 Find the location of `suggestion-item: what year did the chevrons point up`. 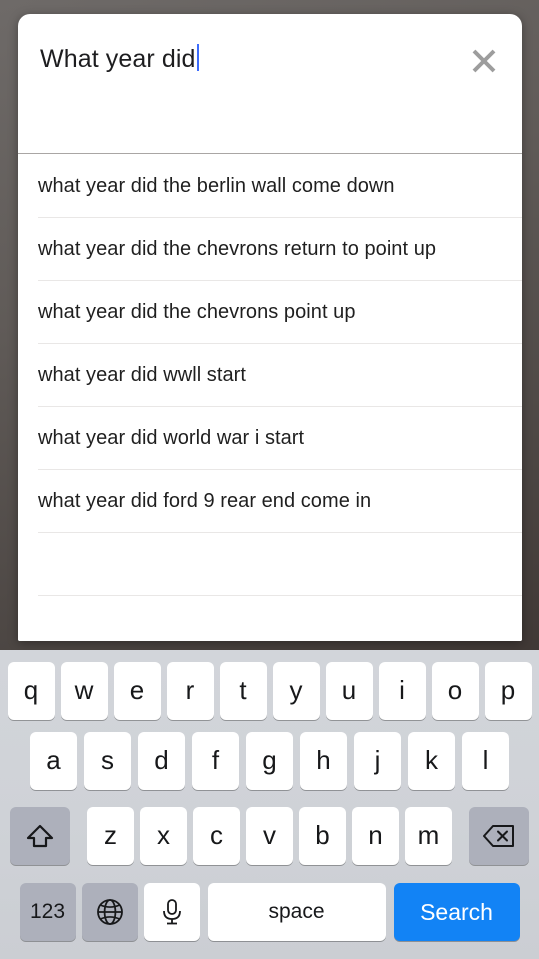

suggestion-item: what year did the chevrons point up is located at coordinates (270, 311).